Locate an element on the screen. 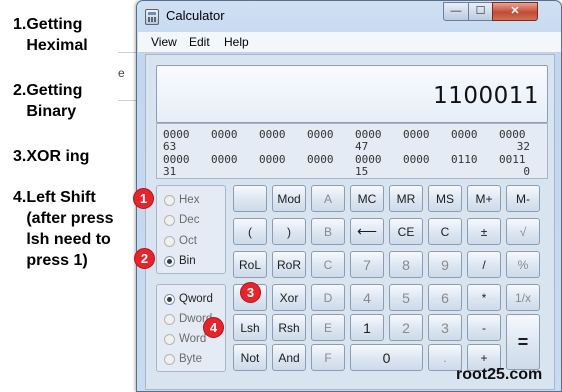  step-badge-1: 1 is located at coordinates (143, 198).